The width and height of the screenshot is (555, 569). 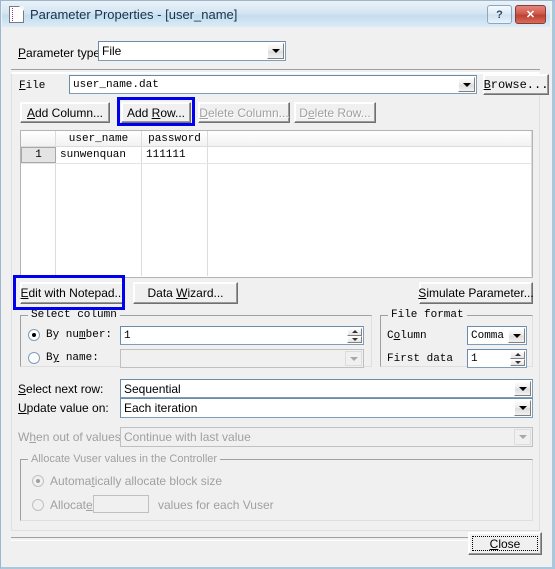 What do you see at coordinates (370, 220) in the screenshot?
I see `grid-filler-col-c` at bounding box center [370, 220].